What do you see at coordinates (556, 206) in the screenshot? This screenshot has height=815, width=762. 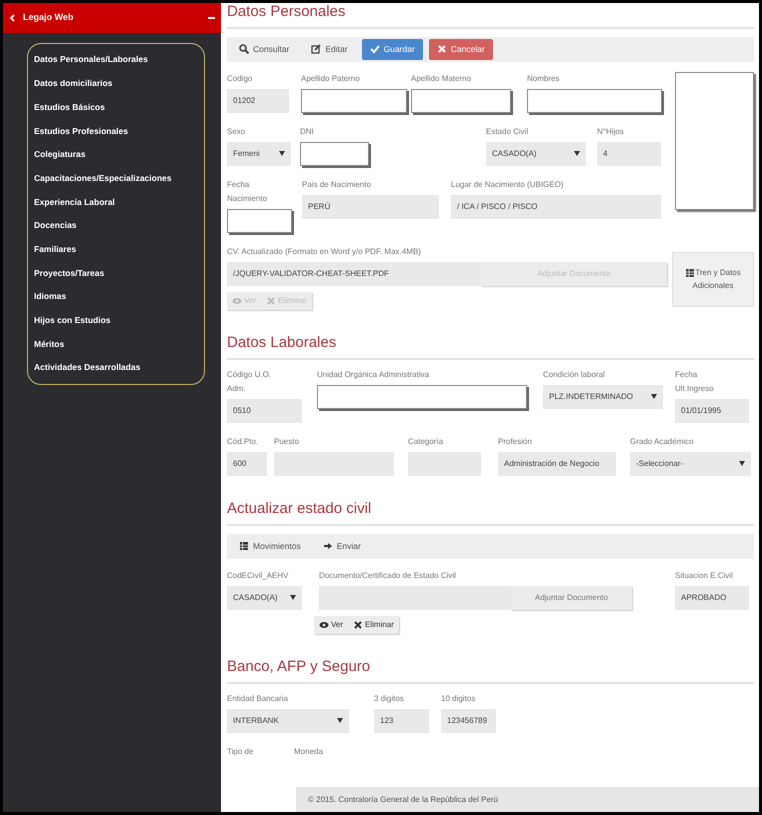 I see `input-field: / ICA / PISCO / PISCO` at bounding box center [556, 206].